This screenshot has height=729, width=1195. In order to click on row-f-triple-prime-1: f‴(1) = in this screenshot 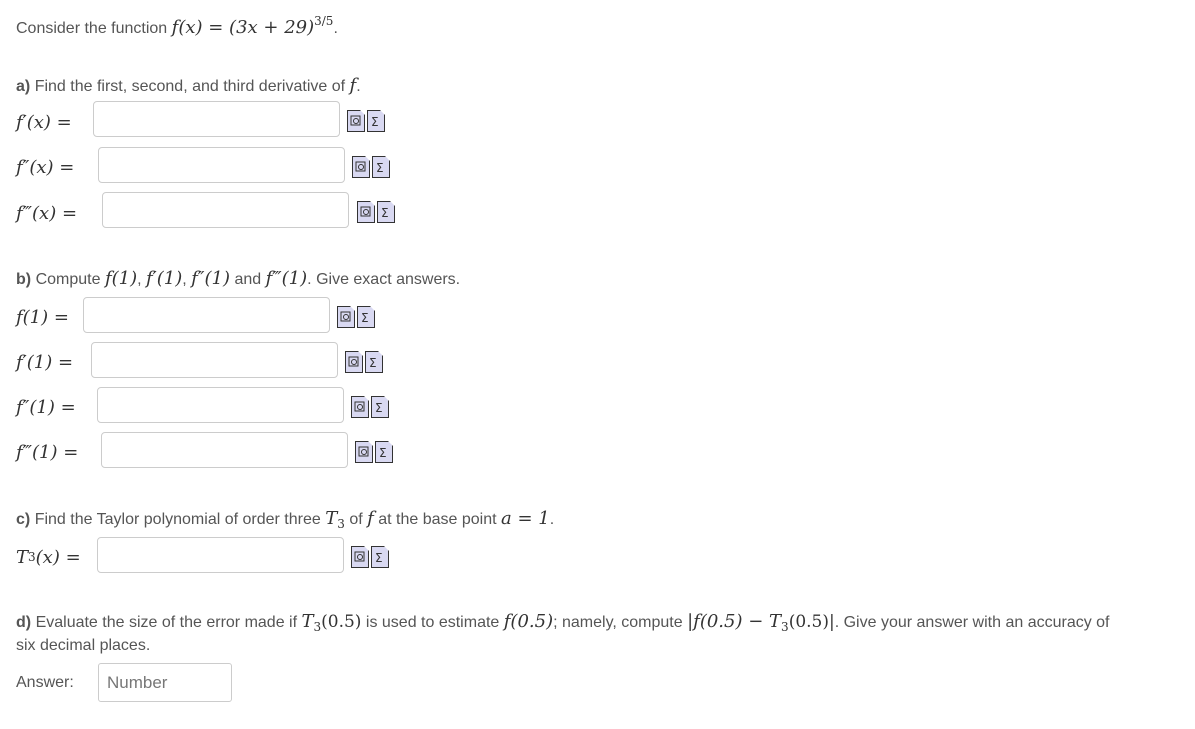, I will do `click(47, 452)`.